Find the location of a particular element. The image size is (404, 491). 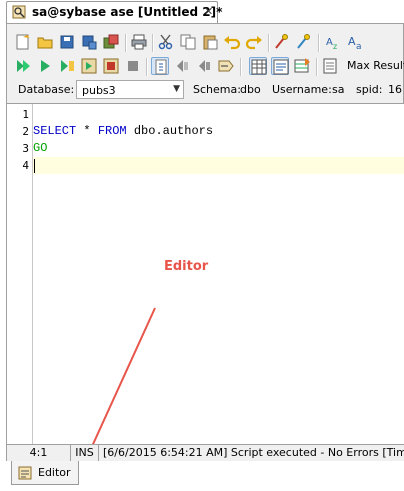

save-icon is located at coordinates (67, 42).